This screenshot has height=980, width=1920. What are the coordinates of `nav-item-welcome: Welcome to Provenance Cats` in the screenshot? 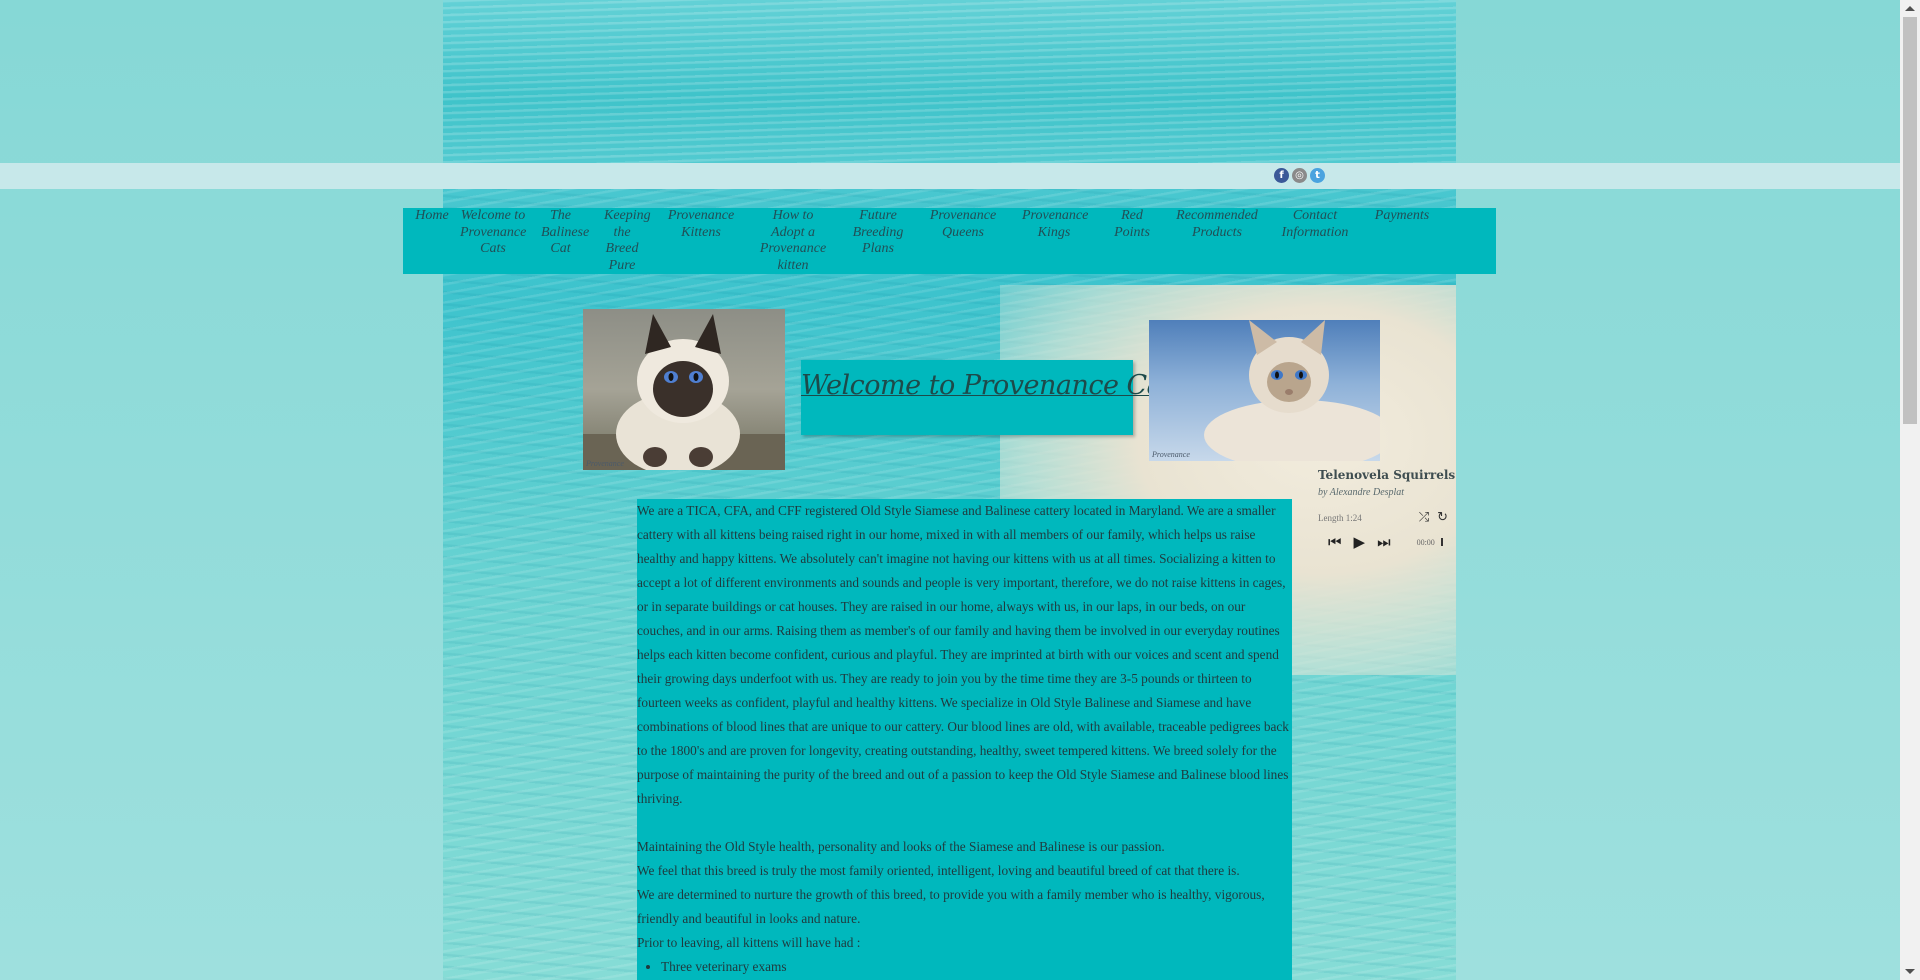 It's located at (493, 241).